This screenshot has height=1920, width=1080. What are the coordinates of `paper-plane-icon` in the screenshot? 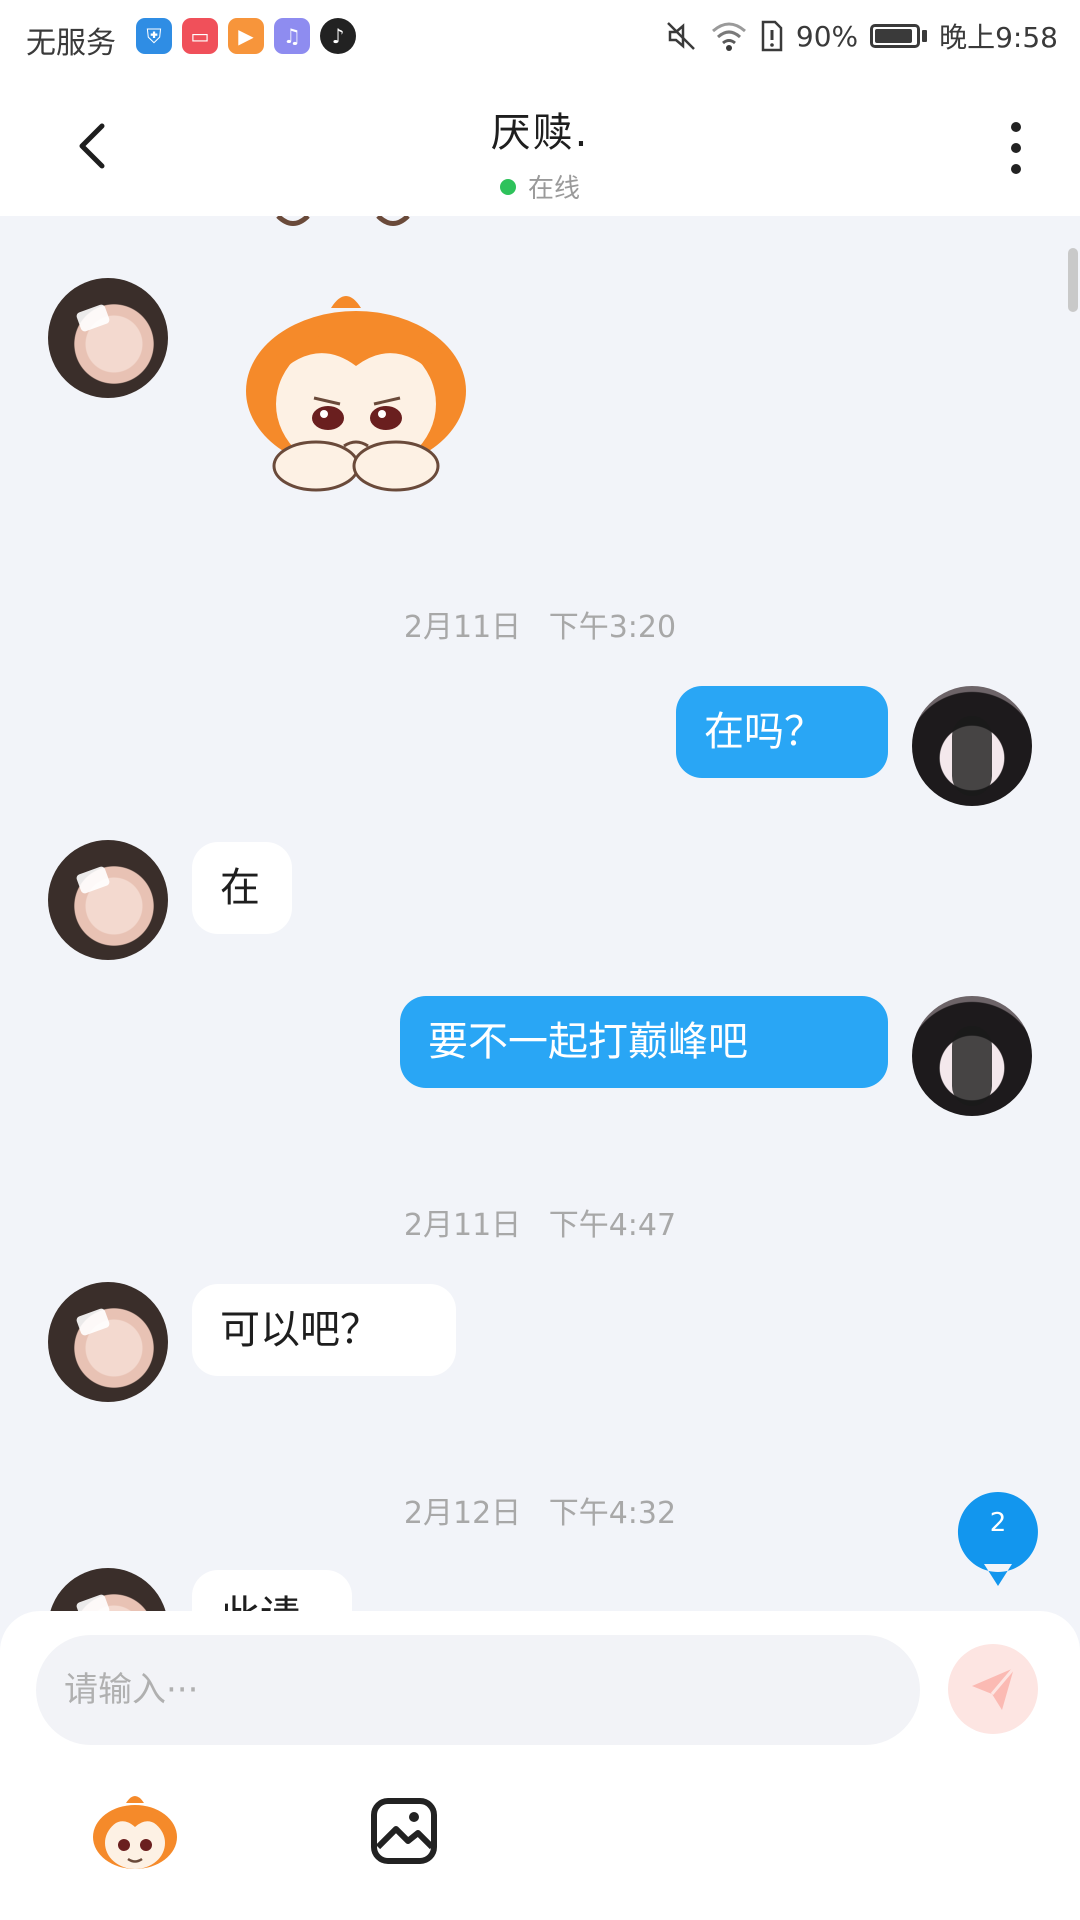 It's located at (994, 1688).